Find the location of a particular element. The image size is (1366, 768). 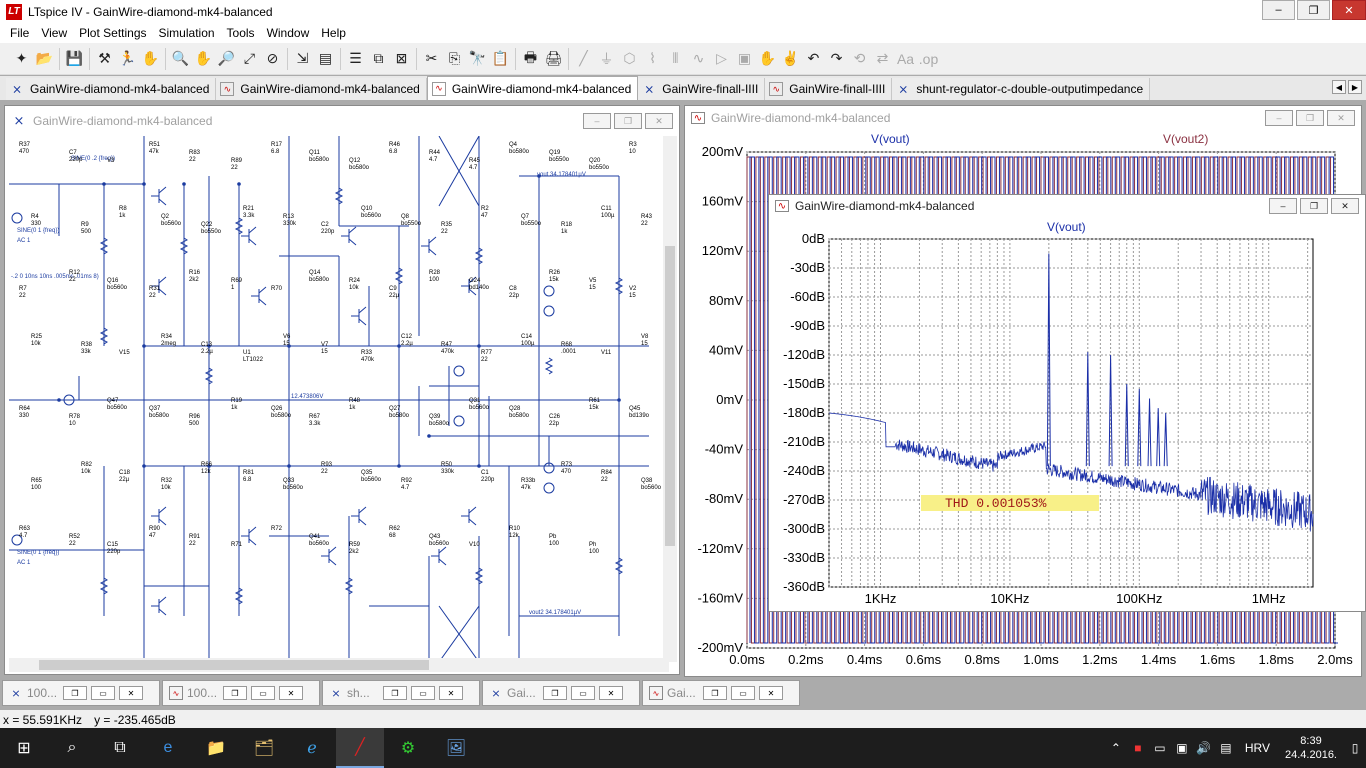

component-ref: R52 is located at coordinates (75, 537).